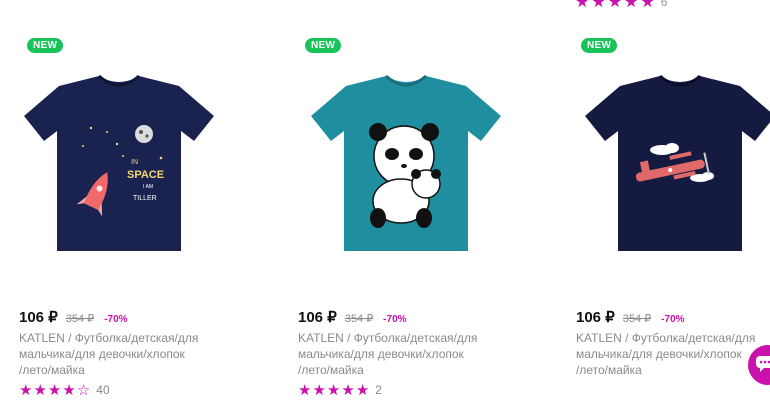  I want to click on review-count: 40, so click(103, 390).